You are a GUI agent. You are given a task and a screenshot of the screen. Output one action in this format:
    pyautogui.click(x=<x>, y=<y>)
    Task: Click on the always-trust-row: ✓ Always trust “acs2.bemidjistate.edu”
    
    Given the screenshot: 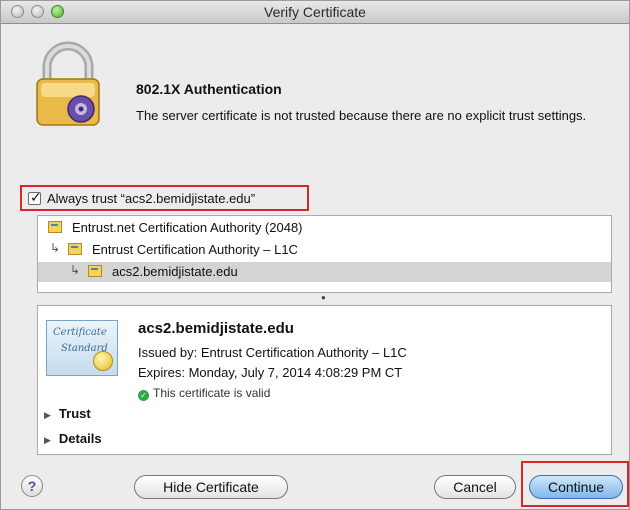 What is the action you would take?
    pyautogui.click(x=164, y=198)
    